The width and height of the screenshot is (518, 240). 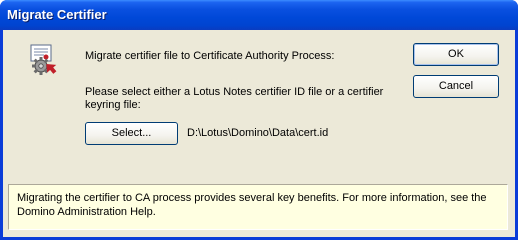 I want to click on certificate-gear-icon, so click(x=44, y=60).